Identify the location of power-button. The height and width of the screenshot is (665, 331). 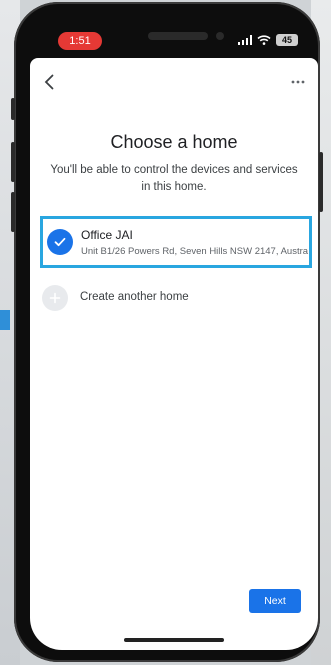
(321, 182).